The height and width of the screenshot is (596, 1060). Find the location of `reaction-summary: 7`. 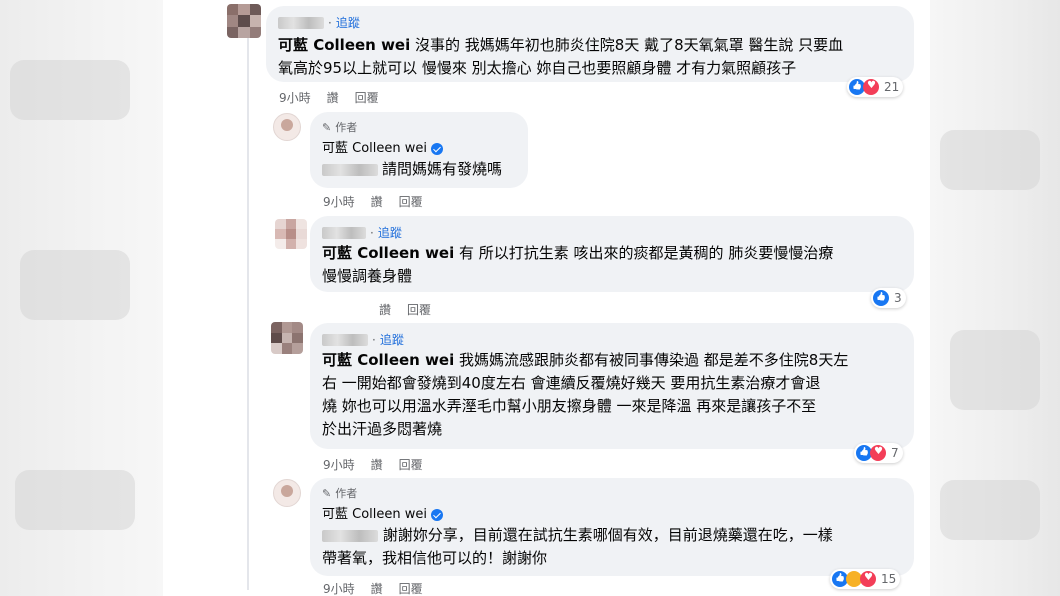

reaction-summary: 7 is located at coordinates (878, 453).